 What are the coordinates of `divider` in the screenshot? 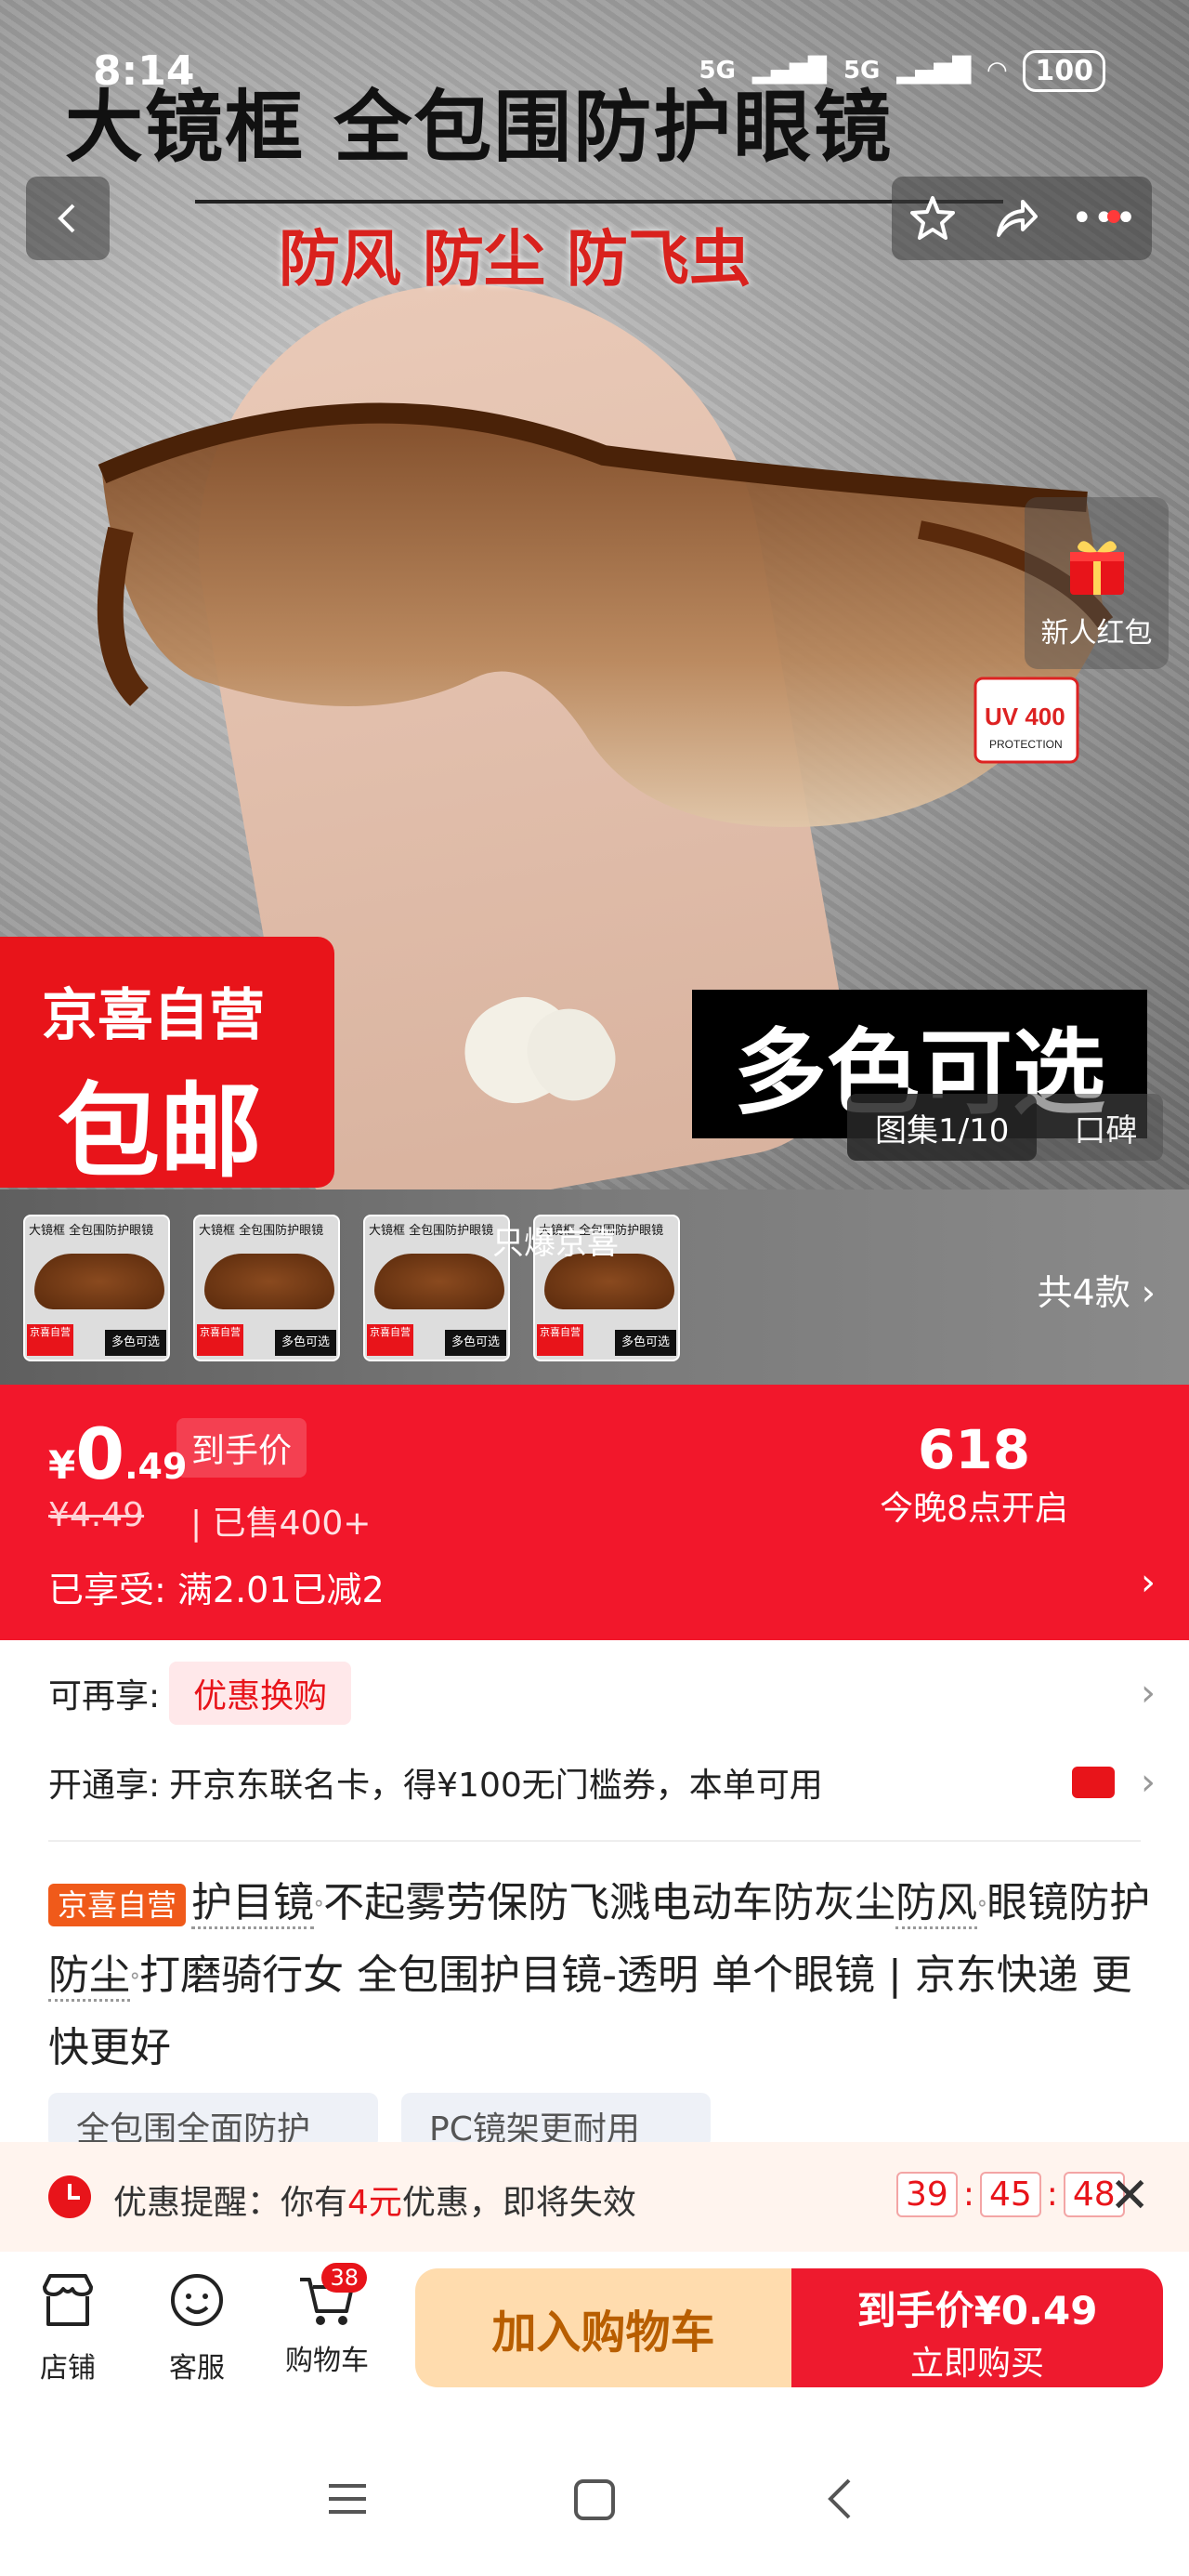 It's located at (594, 1841).